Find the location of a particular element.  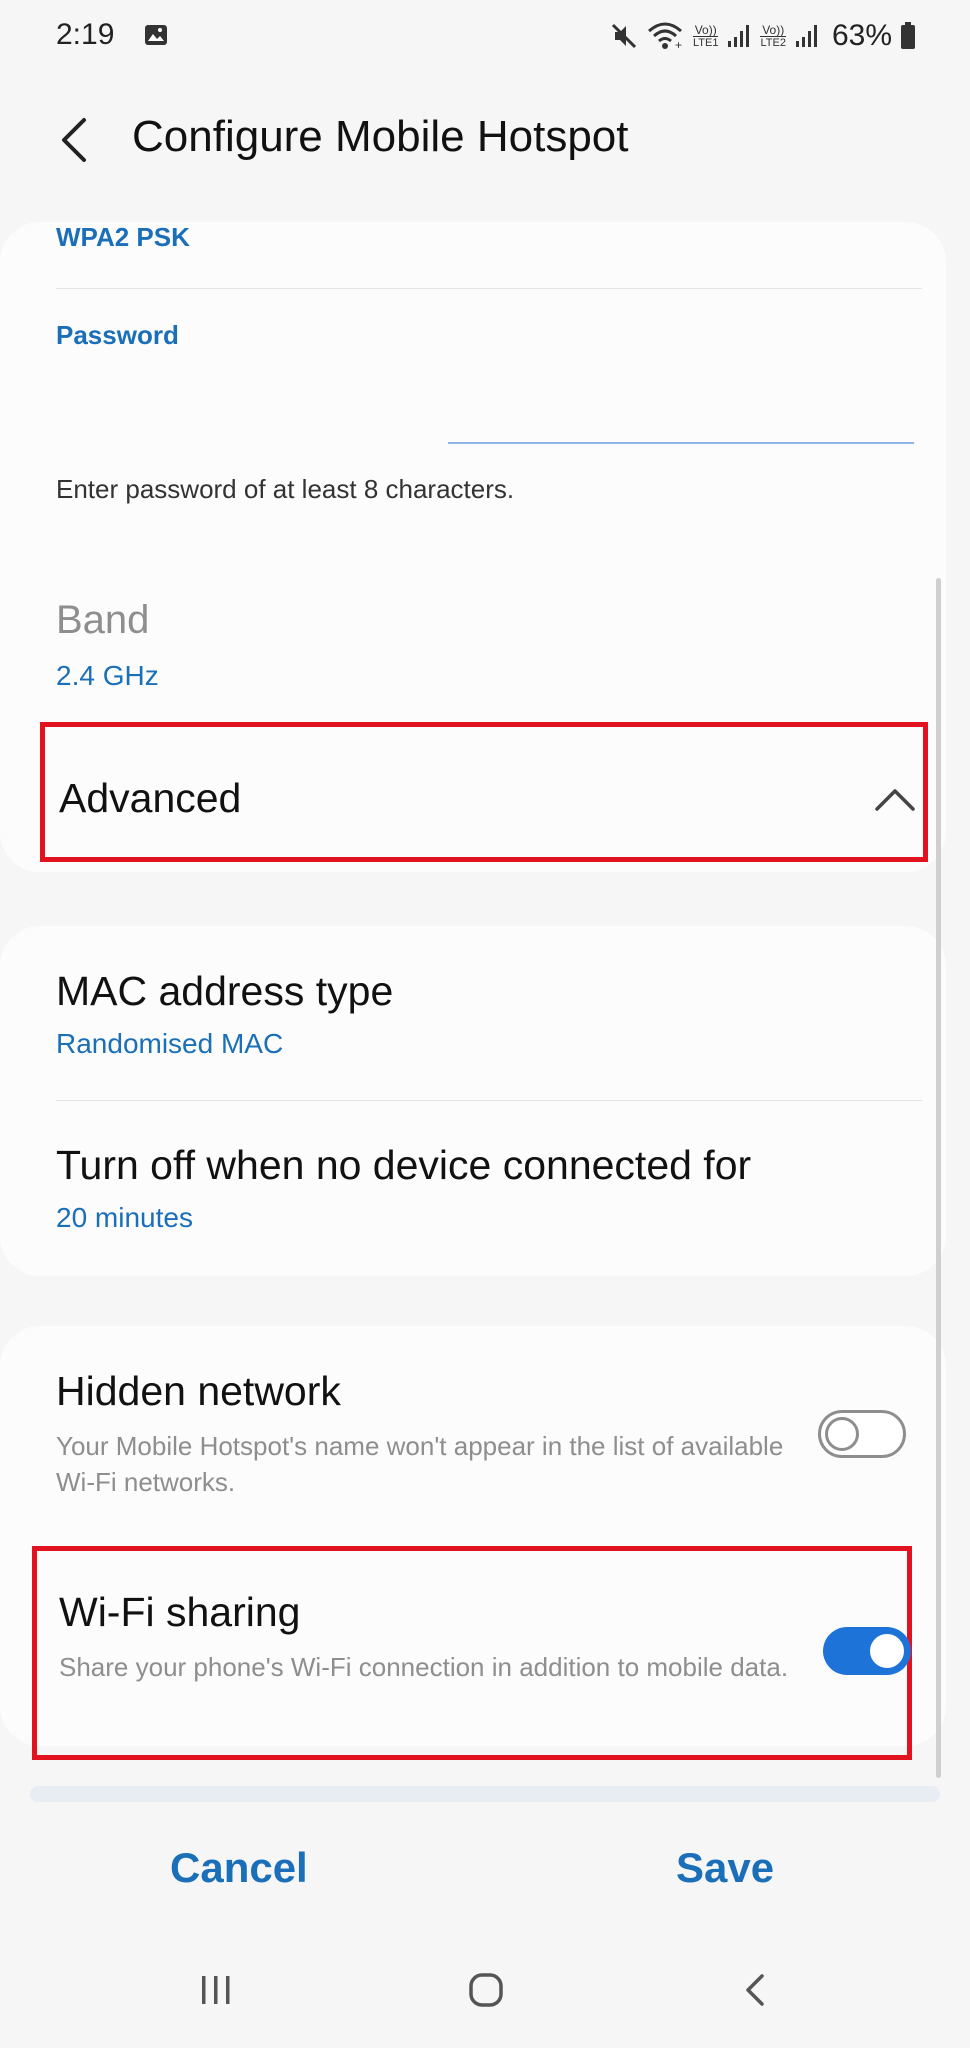

password-field is located at coordinates (681, 403).